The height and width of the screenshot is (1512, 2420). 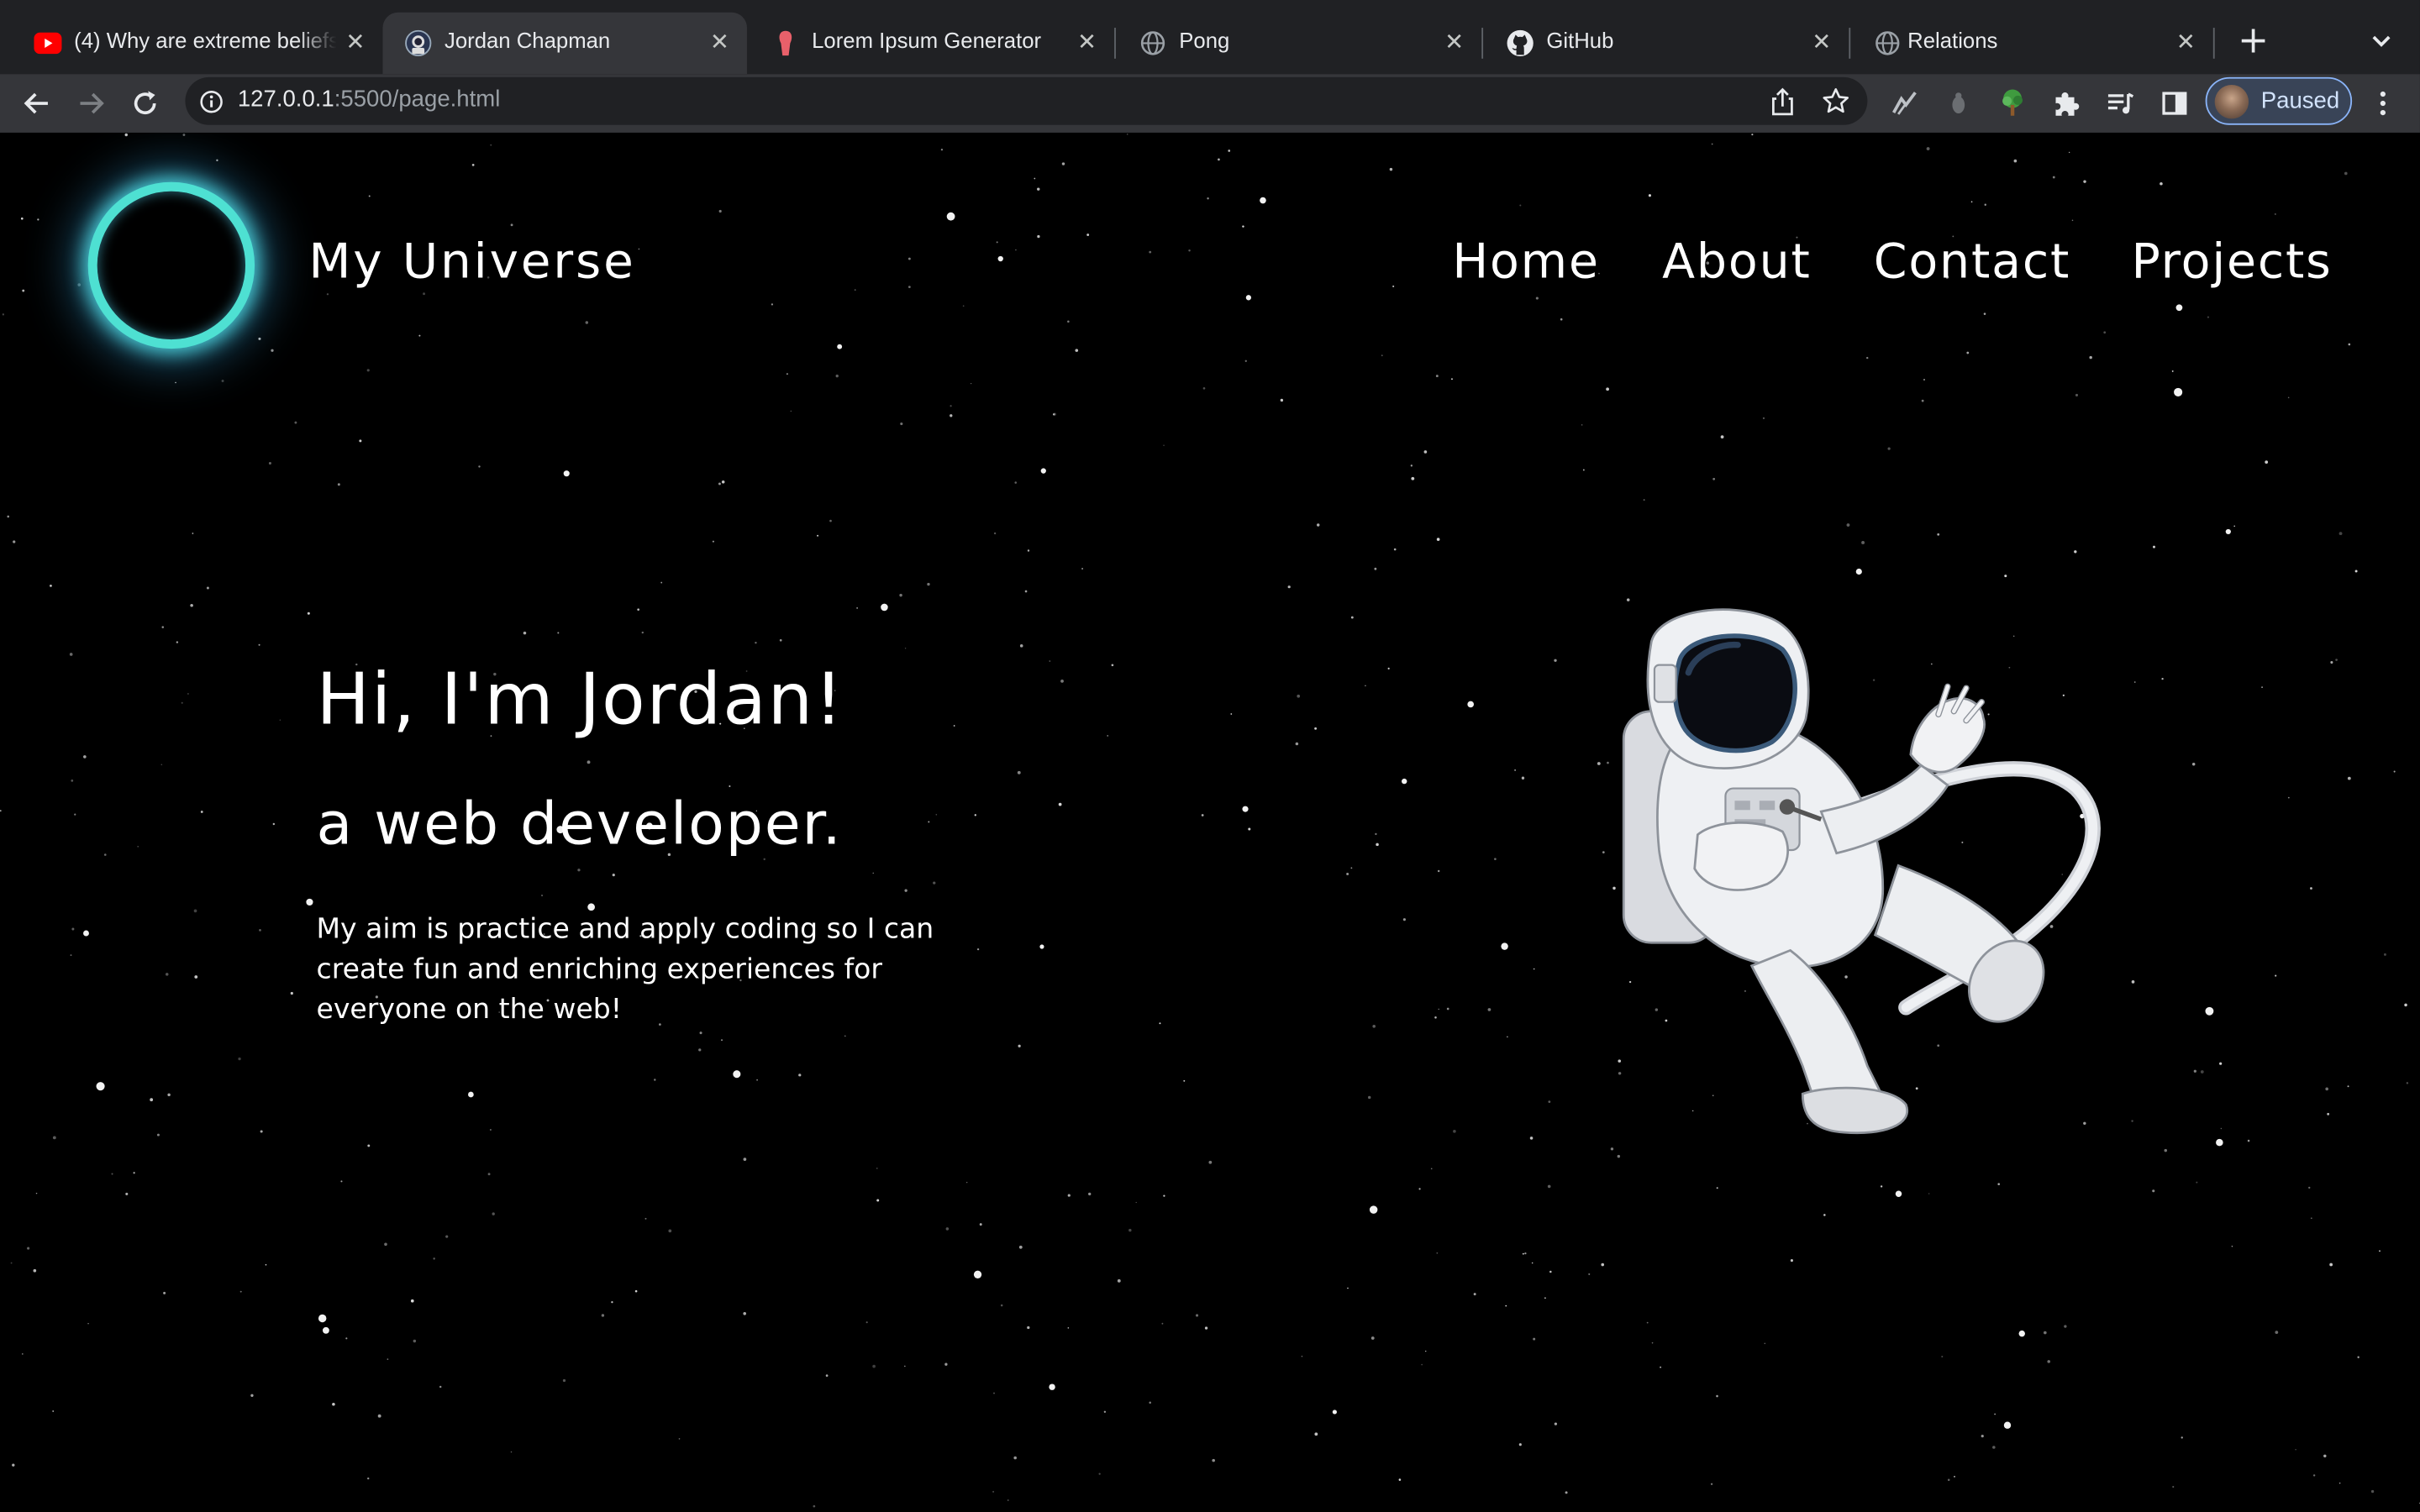 I want to click on tab-search-button, so click(x=2382, y=41).